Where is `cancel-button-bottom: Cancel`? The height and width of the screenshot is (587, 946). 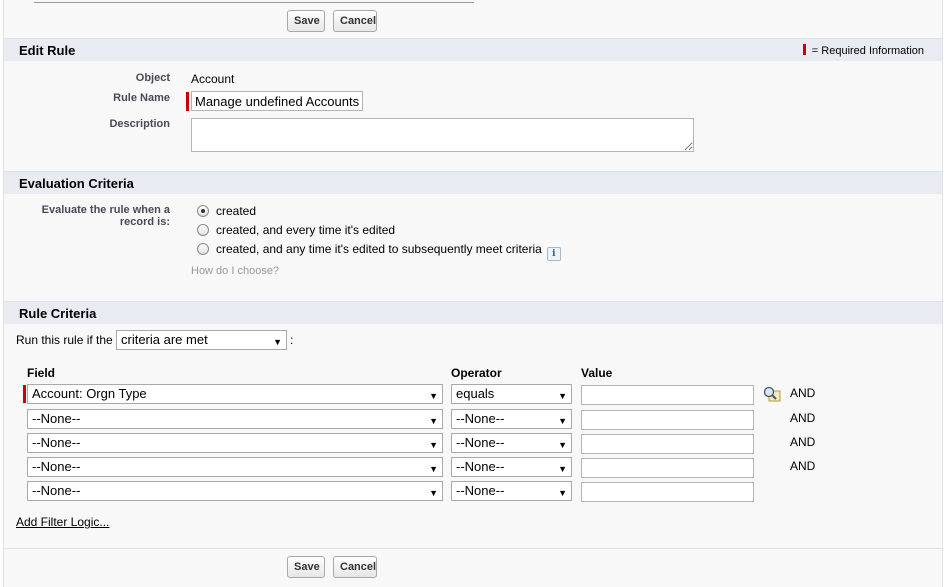 cancel-button-bottom: Cancel is located at coordinates (355, 567).